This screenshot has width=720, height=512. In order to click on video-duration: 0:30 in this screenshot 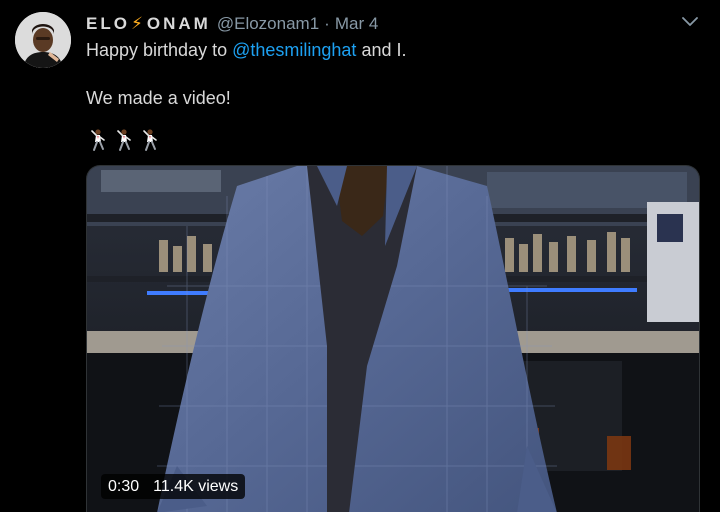, I will do `click(124, 486)`.